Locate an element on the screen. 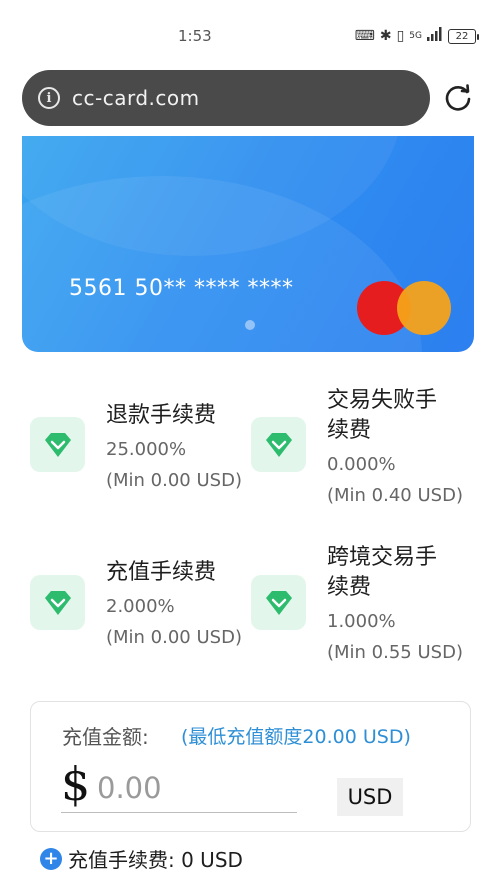 This screenshot has height=880, width=500. url-text: cc-card.com is located at coordinates (136, 98).